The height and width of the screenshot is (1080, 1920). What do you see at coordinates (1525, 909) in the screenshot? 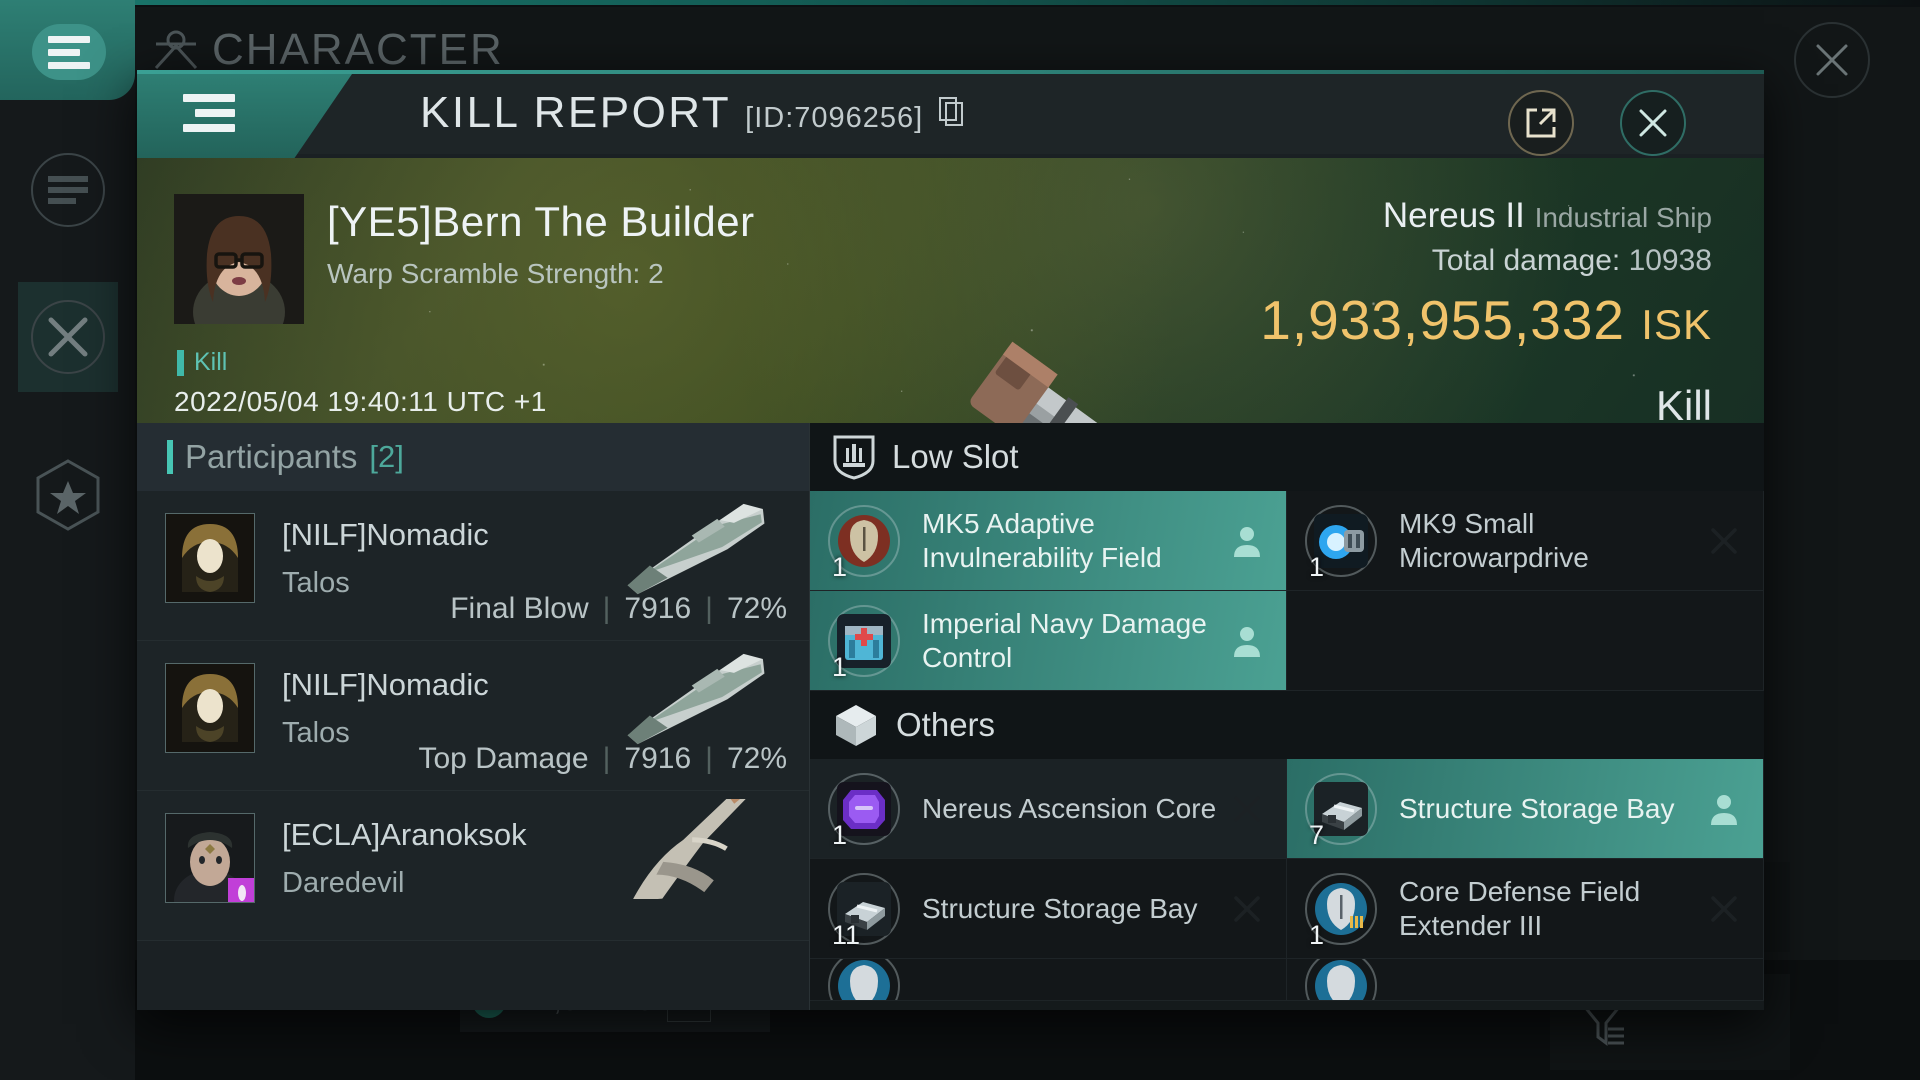
I see `fitting-item: 1 Core Defense Field Extender III` at bounding box center [1525, 909].